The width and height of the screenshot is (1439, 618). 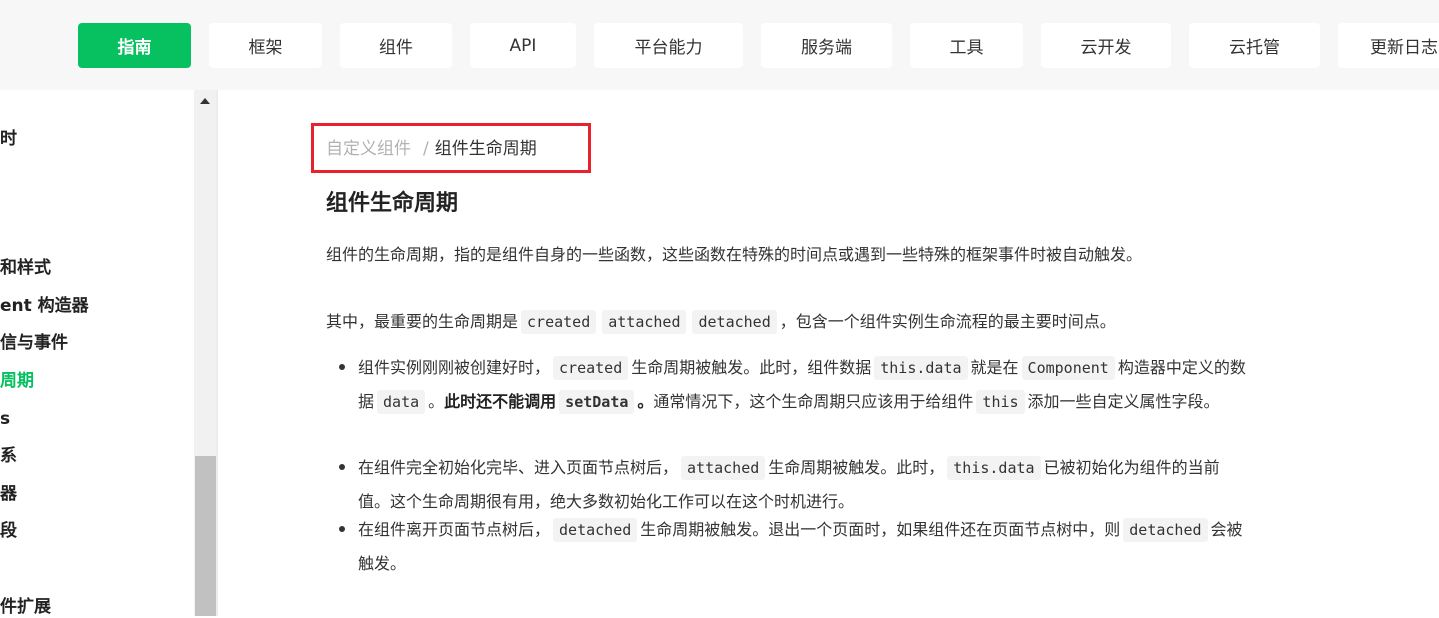 I want to click on list-text: 组件实例刚刚被创建好时，, so click(x=454, y=367).